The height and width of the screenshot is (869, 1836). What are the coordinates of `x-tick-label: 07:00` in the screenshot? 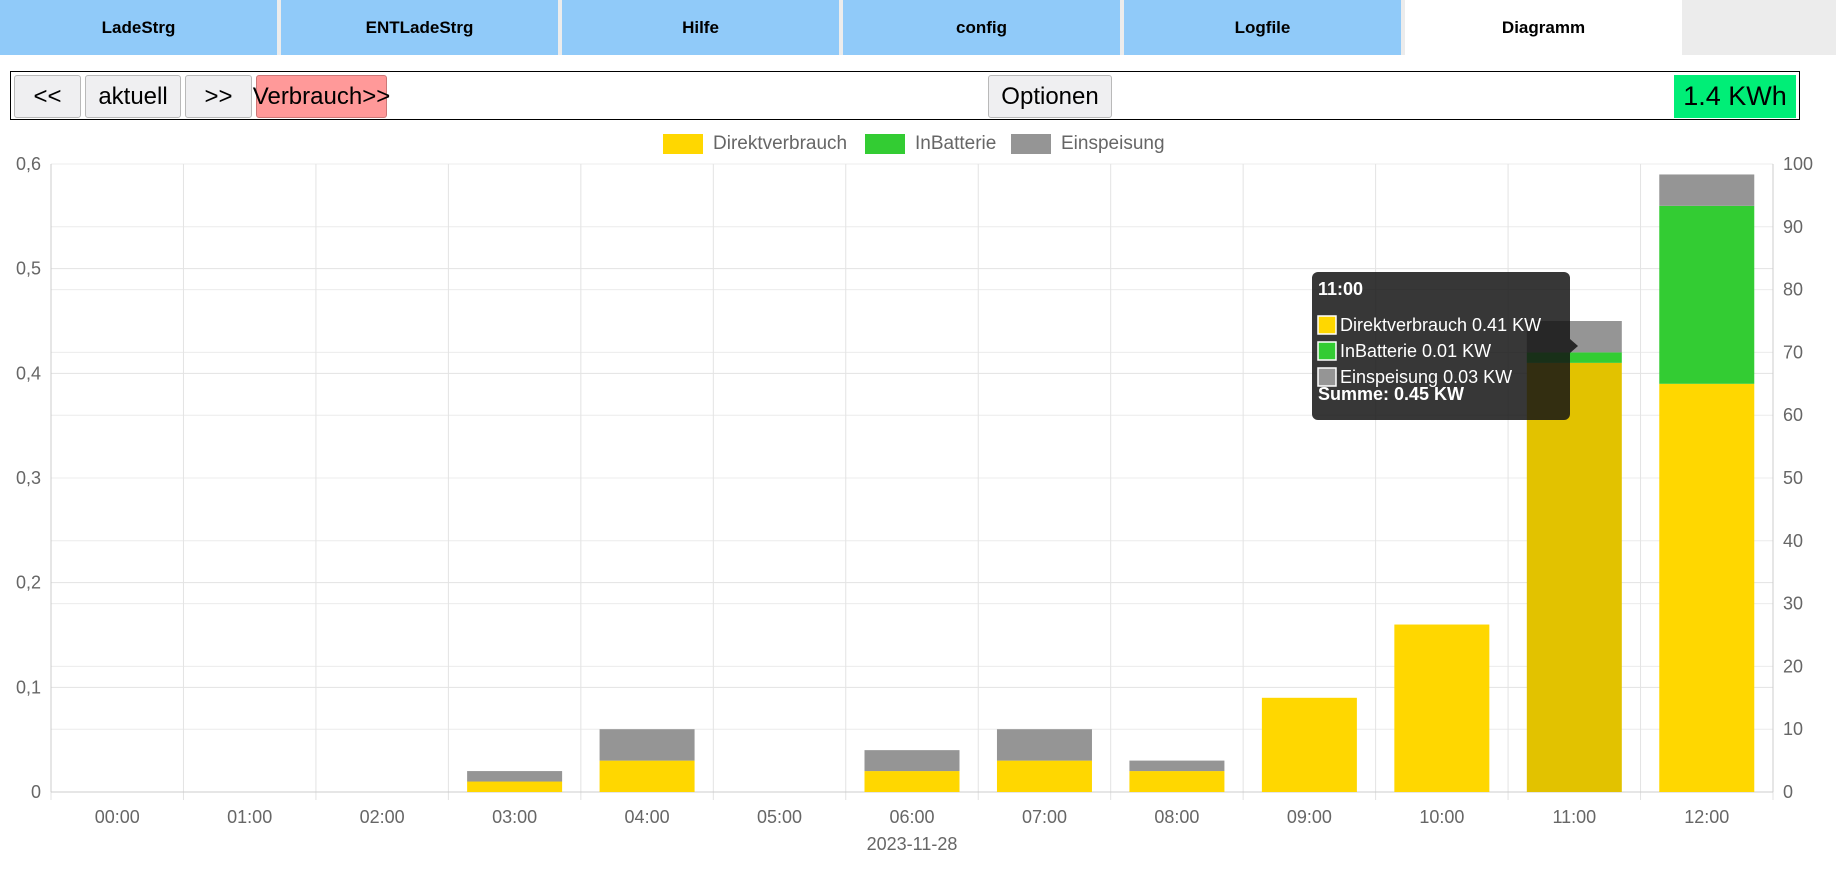 It's located at (1044, 817).